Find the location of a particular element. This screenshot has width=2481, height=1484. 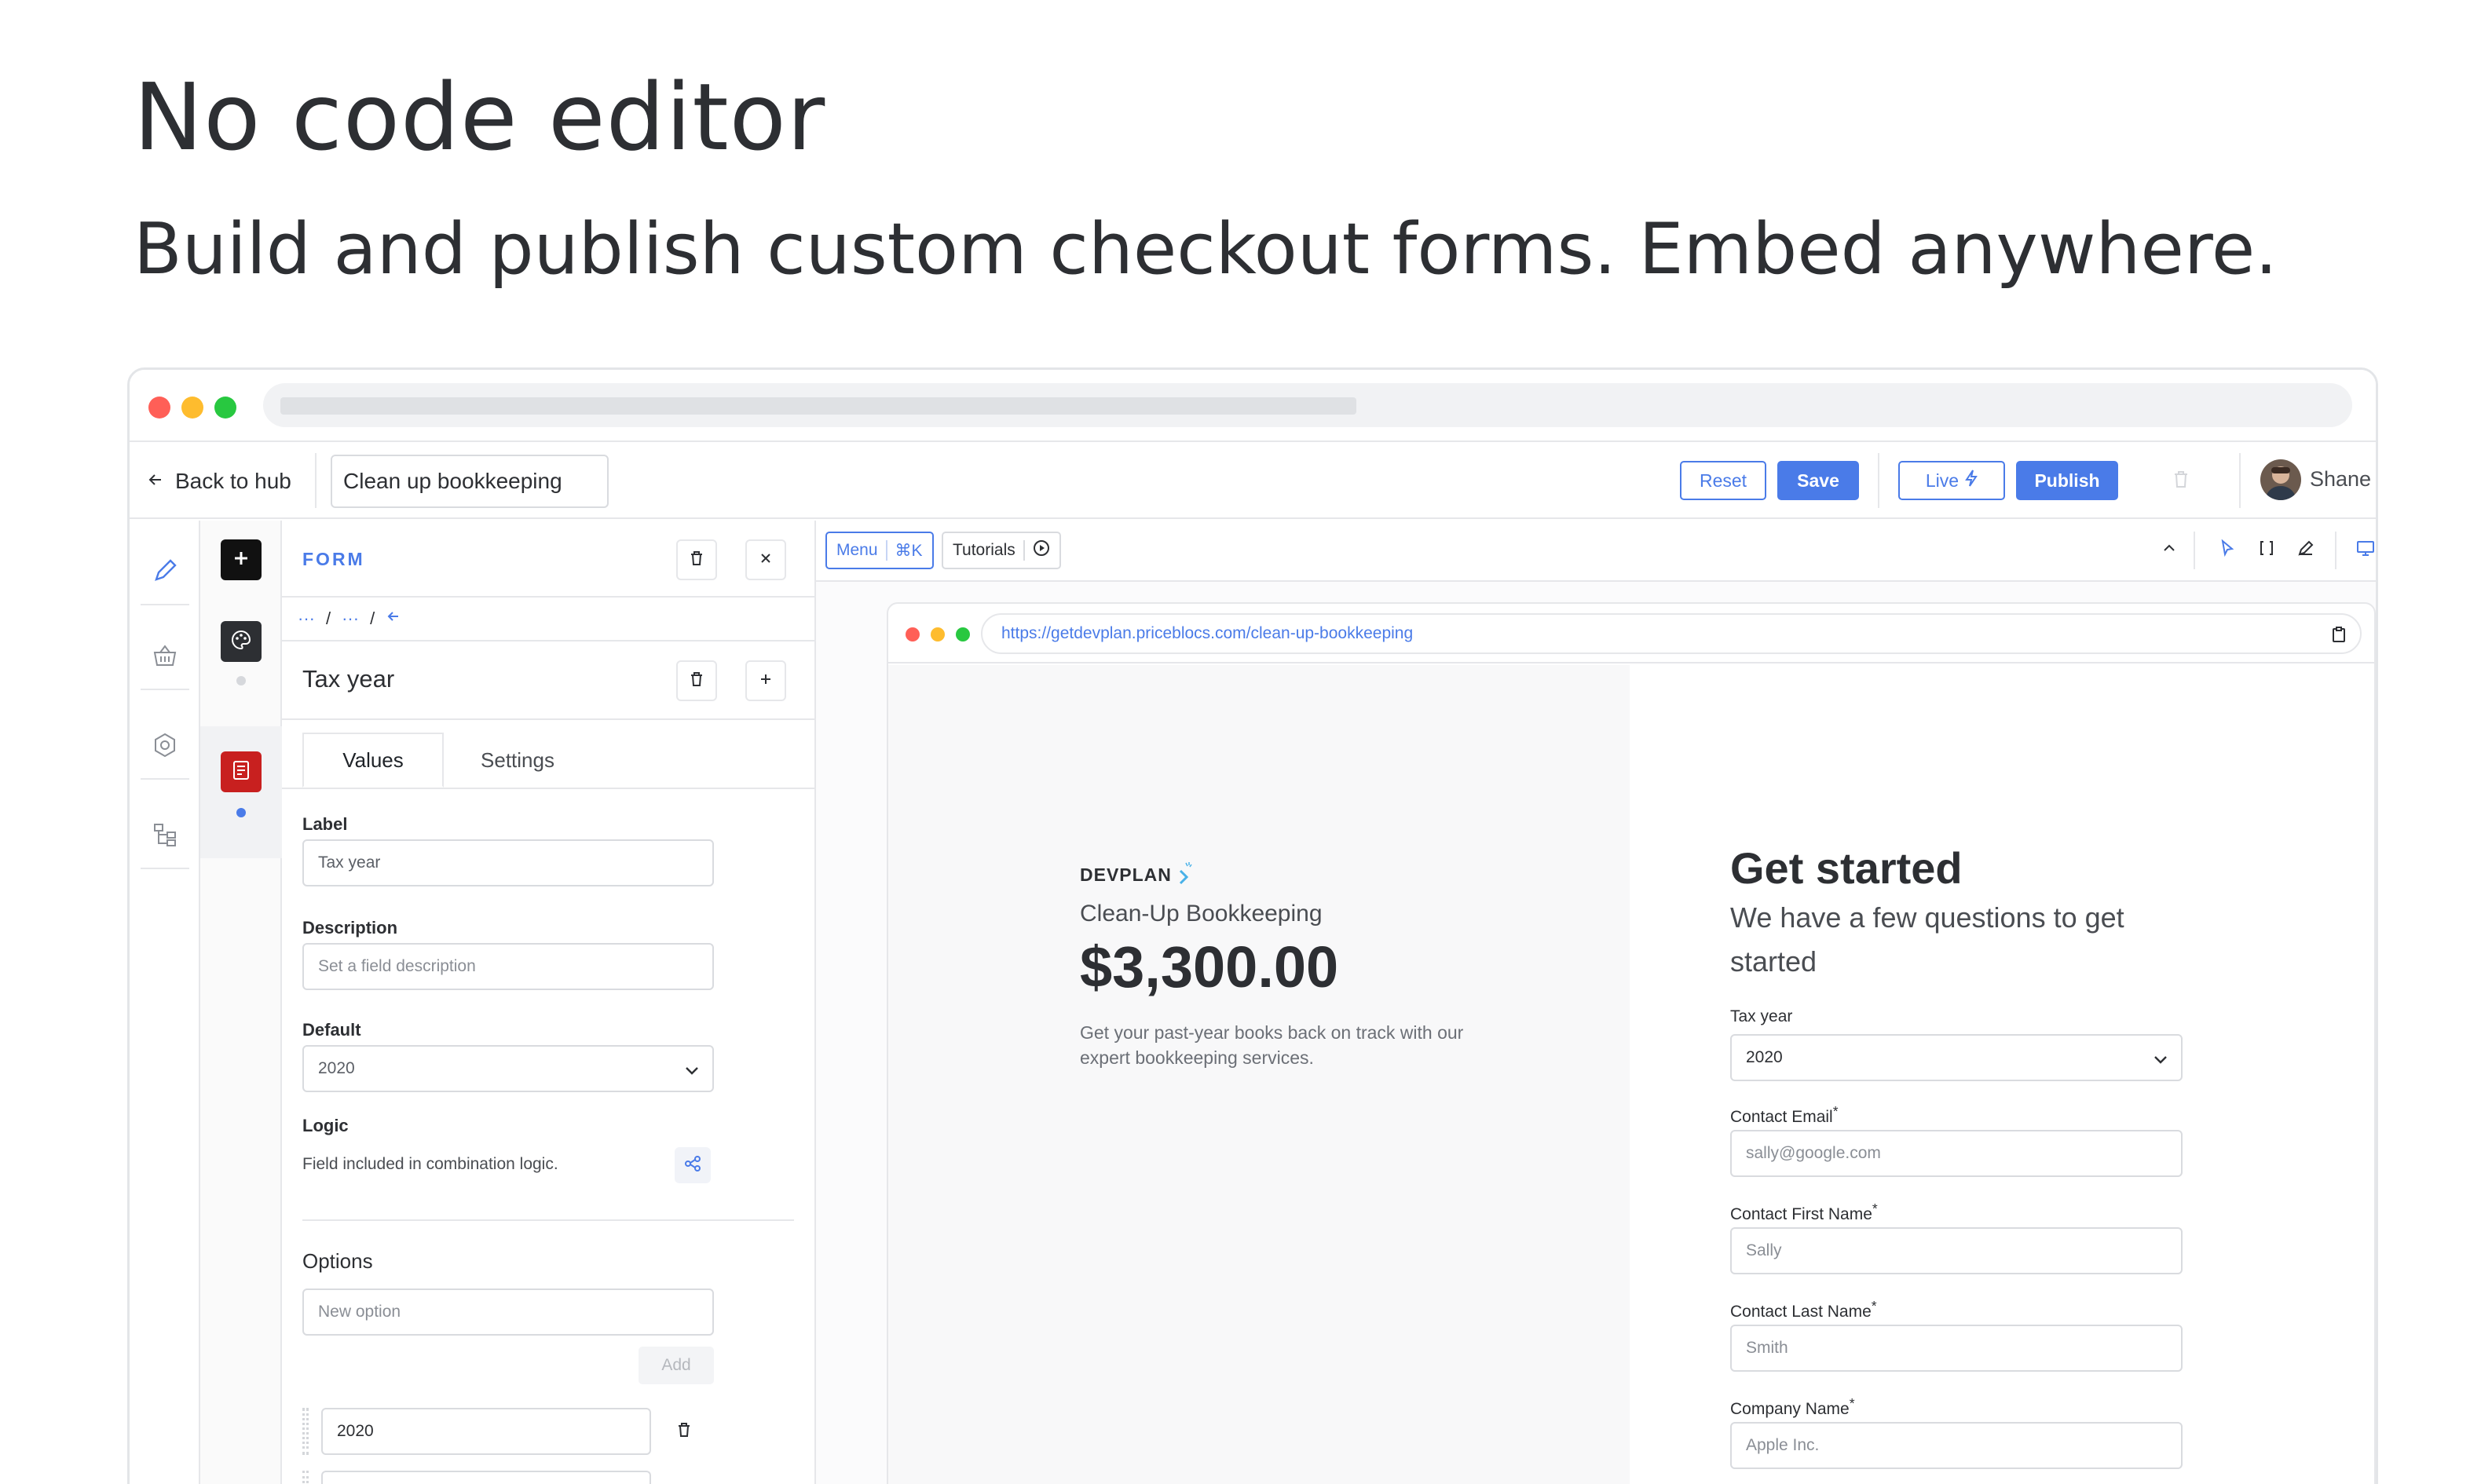

description-input: Set a field description is located at coordinates (508, 966).